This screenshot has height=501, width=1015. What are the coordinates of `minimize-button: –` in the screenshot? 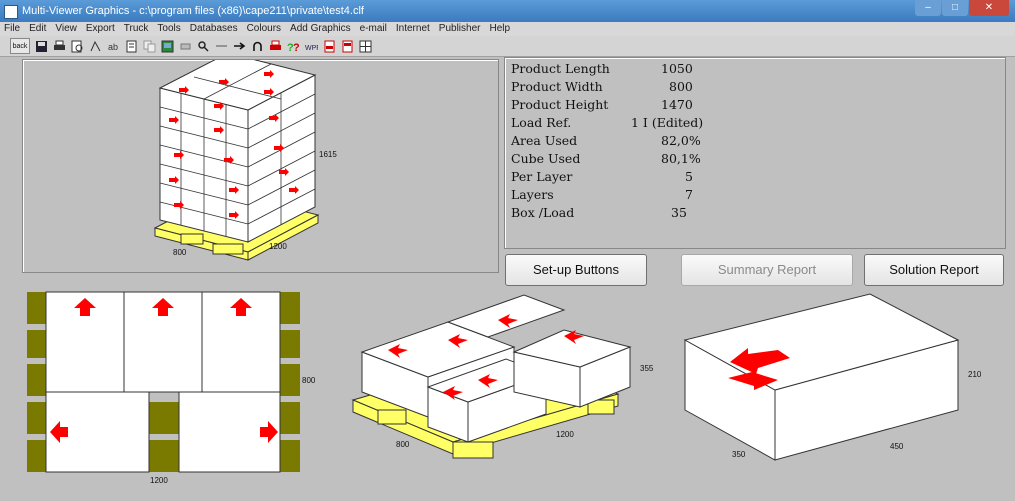 It's located at (928, 8).